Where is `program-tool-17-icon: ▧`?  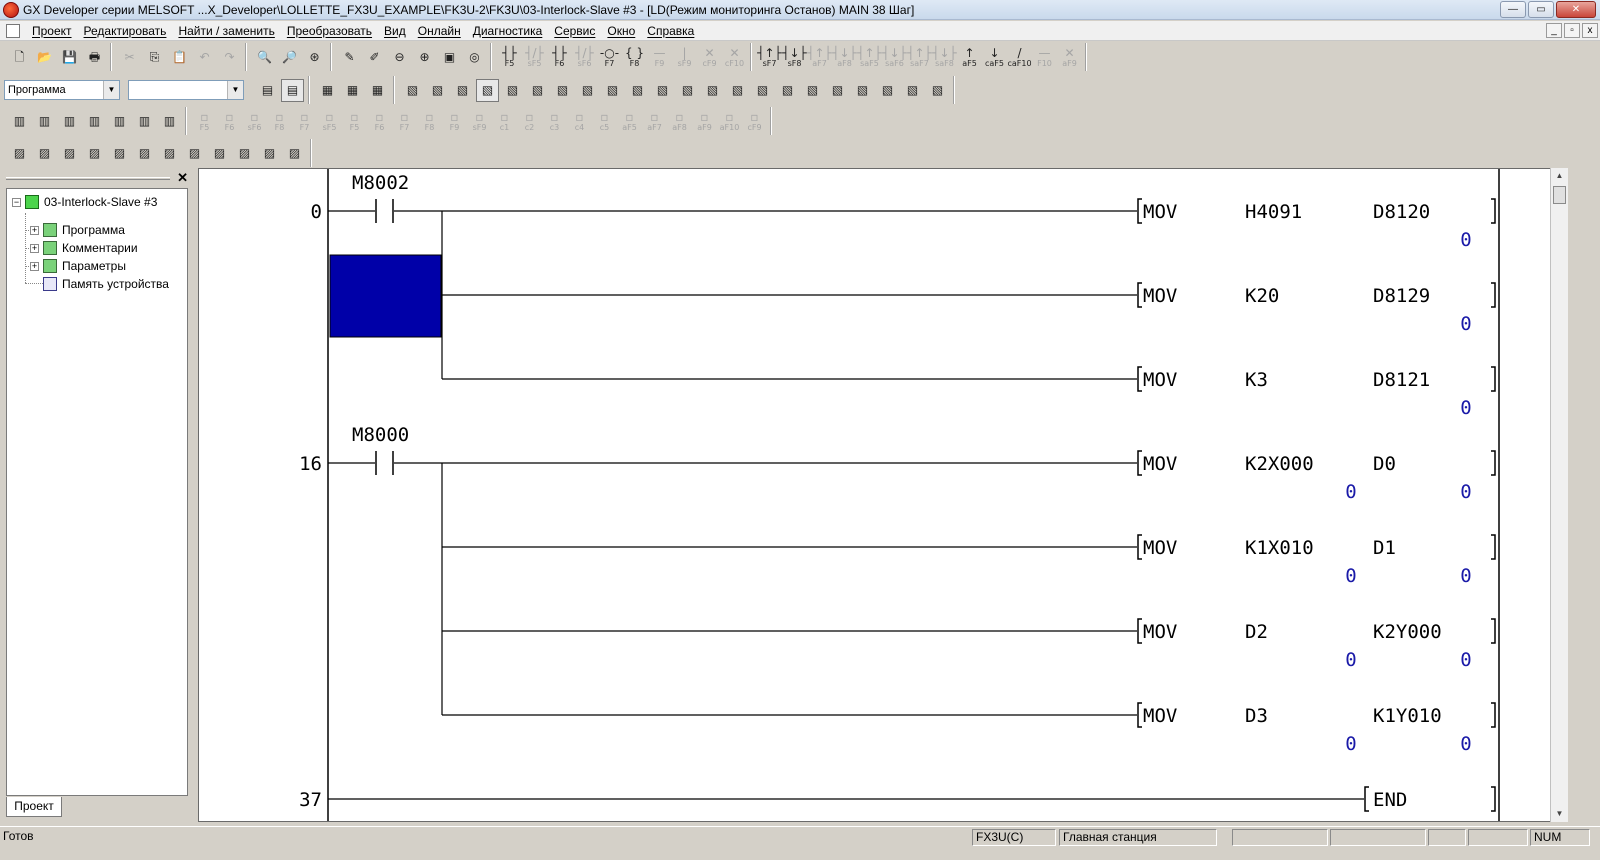
program-tool-17-icon: ▧ is located at coordinates (812, 90).